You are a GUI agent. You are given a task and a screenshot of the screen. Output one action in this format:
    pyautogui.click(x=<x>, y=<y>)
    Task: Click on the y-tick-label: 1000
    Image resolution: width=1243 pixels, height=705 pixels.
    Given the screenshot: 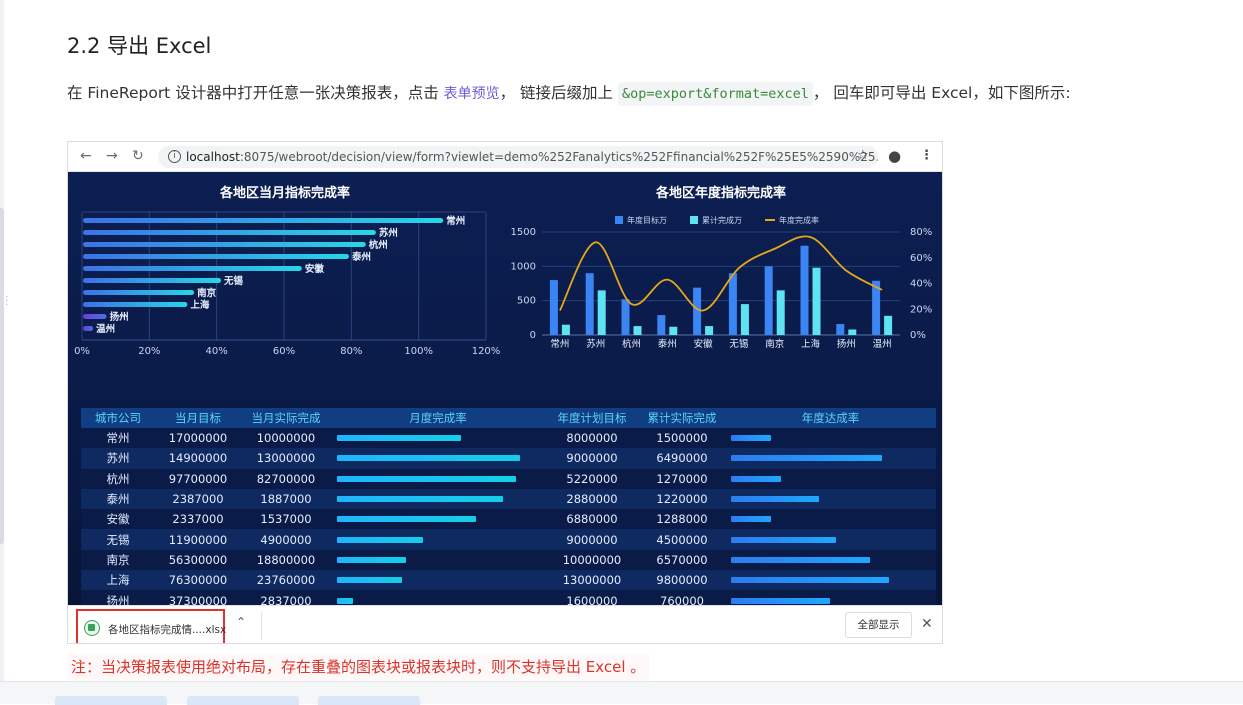 What is the action you would take?
    pyautogui.click(x=523, y=266)
    